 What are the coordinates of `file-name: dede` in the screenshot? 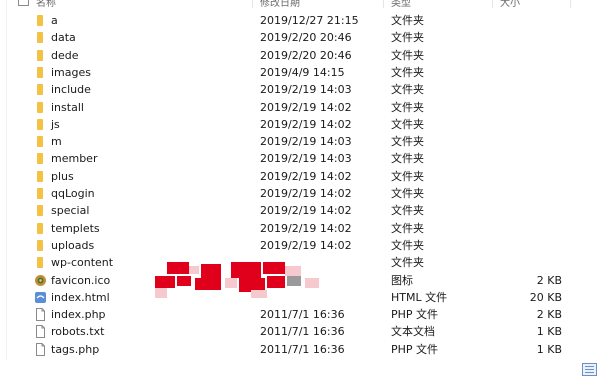 It's located at (65, 55).